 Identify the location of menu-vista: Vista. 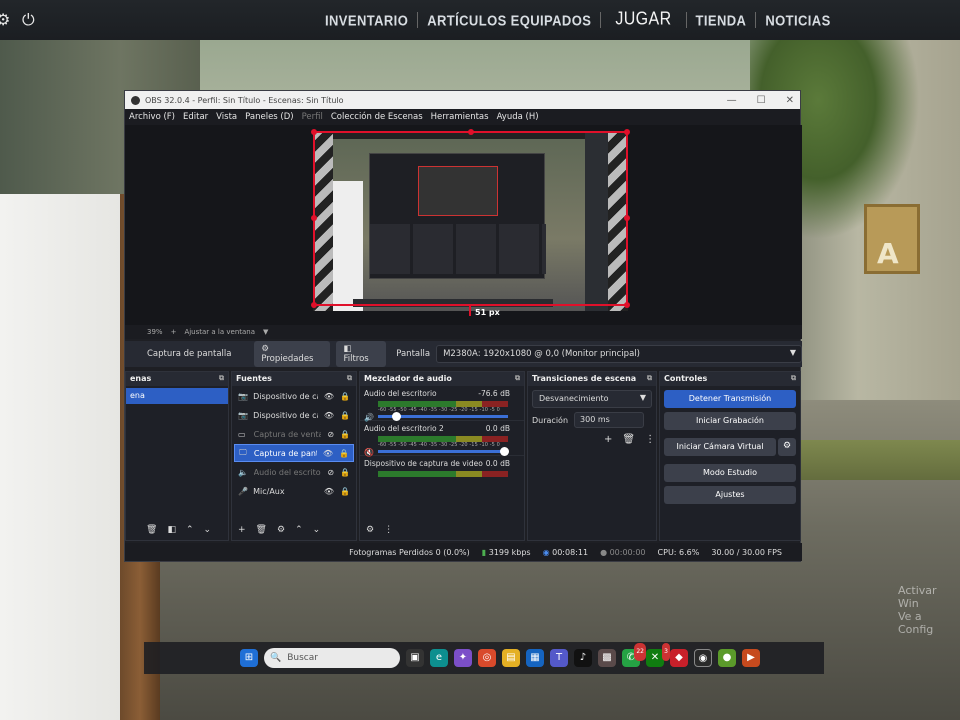
(226, 117).